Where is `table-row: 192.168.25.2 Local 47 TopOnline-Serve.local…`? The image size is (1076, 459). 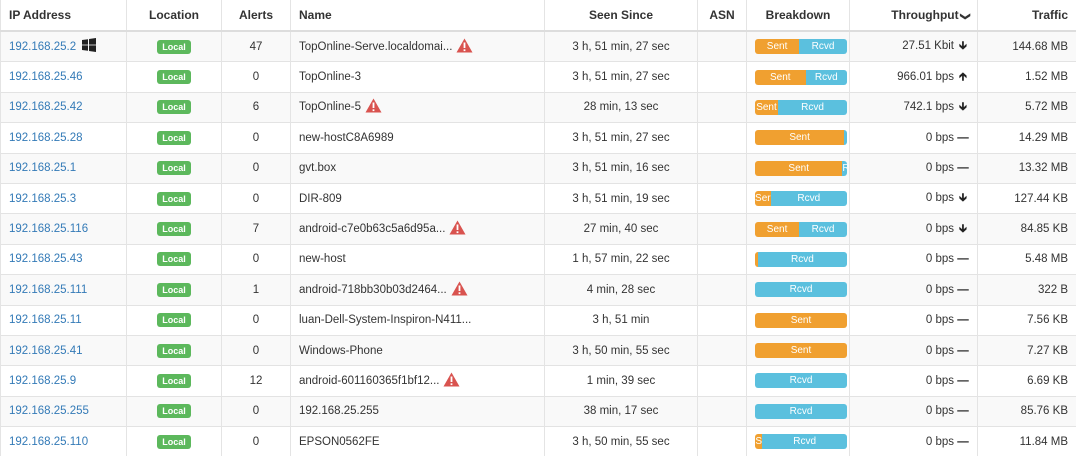 table-row: 192.168.25.2 Local 47 TopOnline-Serve.local… is located at coordinates (538, 46).